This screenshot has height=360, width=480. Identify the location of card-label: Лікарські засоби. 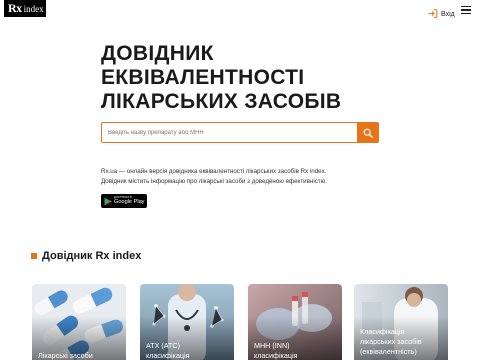
(80, 355).